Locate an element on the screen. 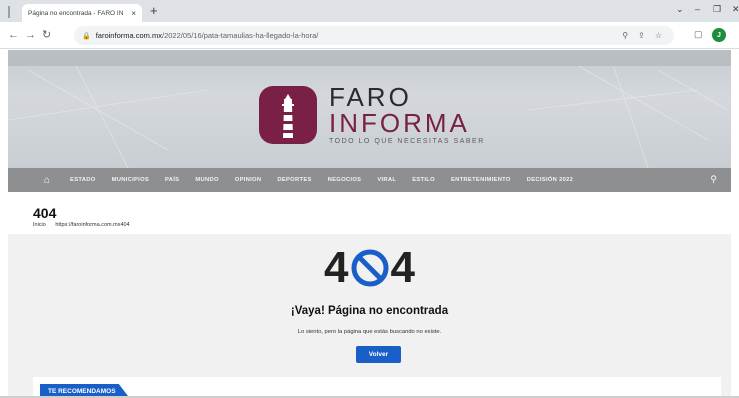  recommendations-panel is located at coordinates (377, 387).